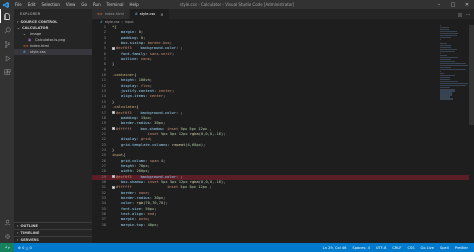  What do you see at coordinates (467, 4) in the screenshot?
I see `close-icon: ✕` at bounding box center [467, 4].